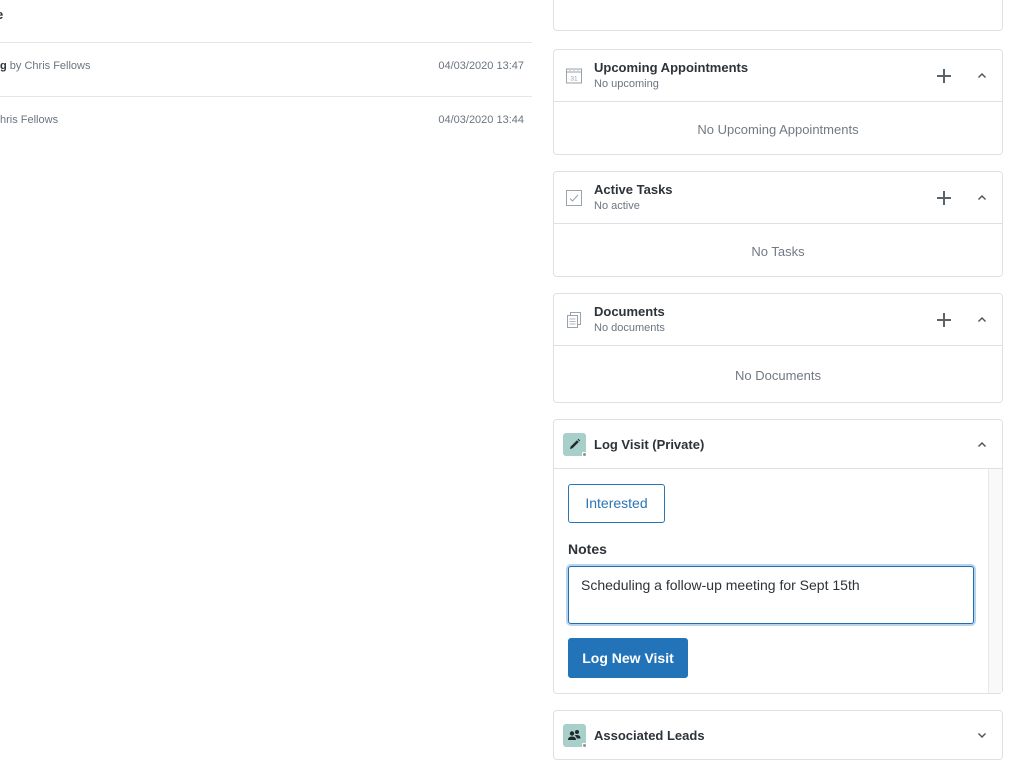 The width and height of the screenshot is (1024, 768). I want to click on collaborators-empty: No Collaborators, so click(778, 16).